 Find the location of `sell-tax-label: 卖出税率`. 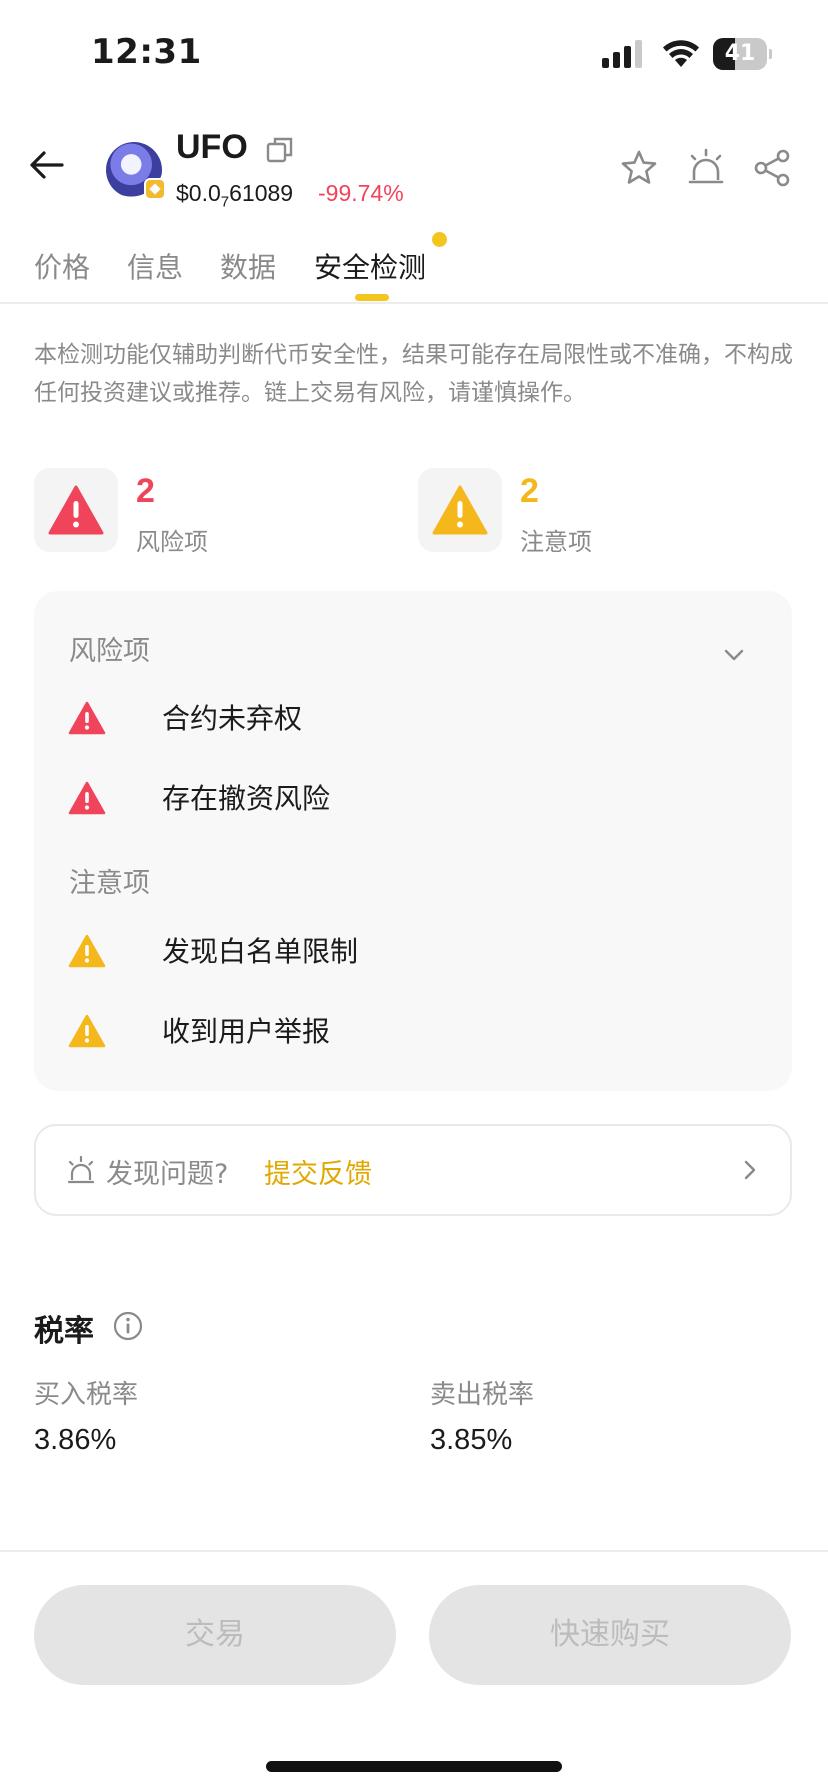

sell-tax-label: 卖出税率 is located at coordinates (482, 1395).